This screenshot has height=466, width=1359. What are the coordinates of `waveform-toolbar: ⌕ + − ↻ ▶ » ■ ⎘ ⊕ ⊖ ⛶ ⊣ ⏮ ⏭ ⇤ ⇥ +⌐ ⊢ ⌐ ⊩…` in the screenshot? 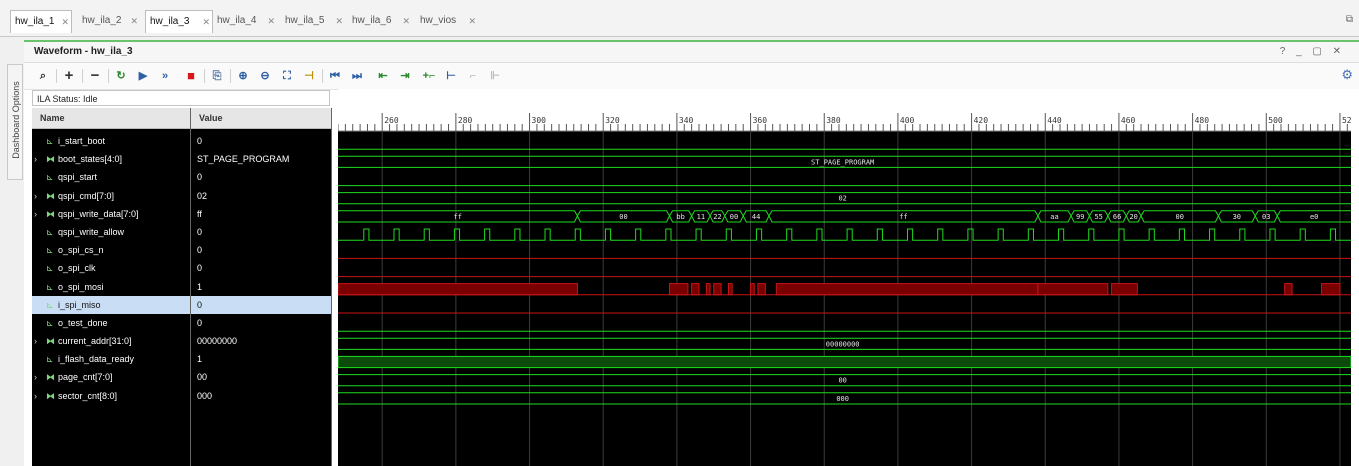 It's located at (691, 76).